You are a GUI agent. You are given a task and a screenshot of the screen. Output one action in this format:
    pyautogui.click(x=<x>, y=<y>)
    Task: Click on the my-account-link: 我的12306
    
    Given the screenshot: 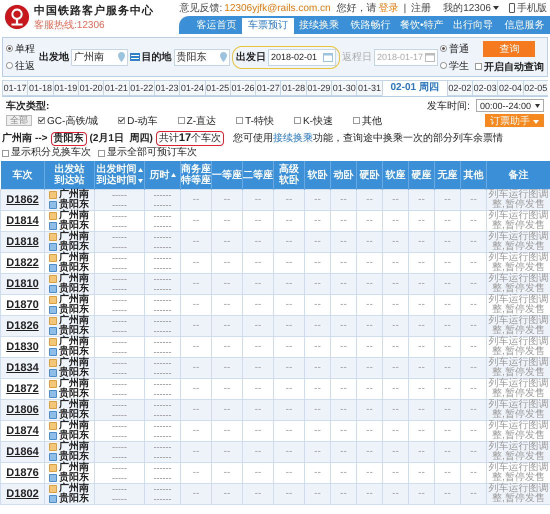 What is the action you would take?
    pyautogui.click(x=467, y=8)
    